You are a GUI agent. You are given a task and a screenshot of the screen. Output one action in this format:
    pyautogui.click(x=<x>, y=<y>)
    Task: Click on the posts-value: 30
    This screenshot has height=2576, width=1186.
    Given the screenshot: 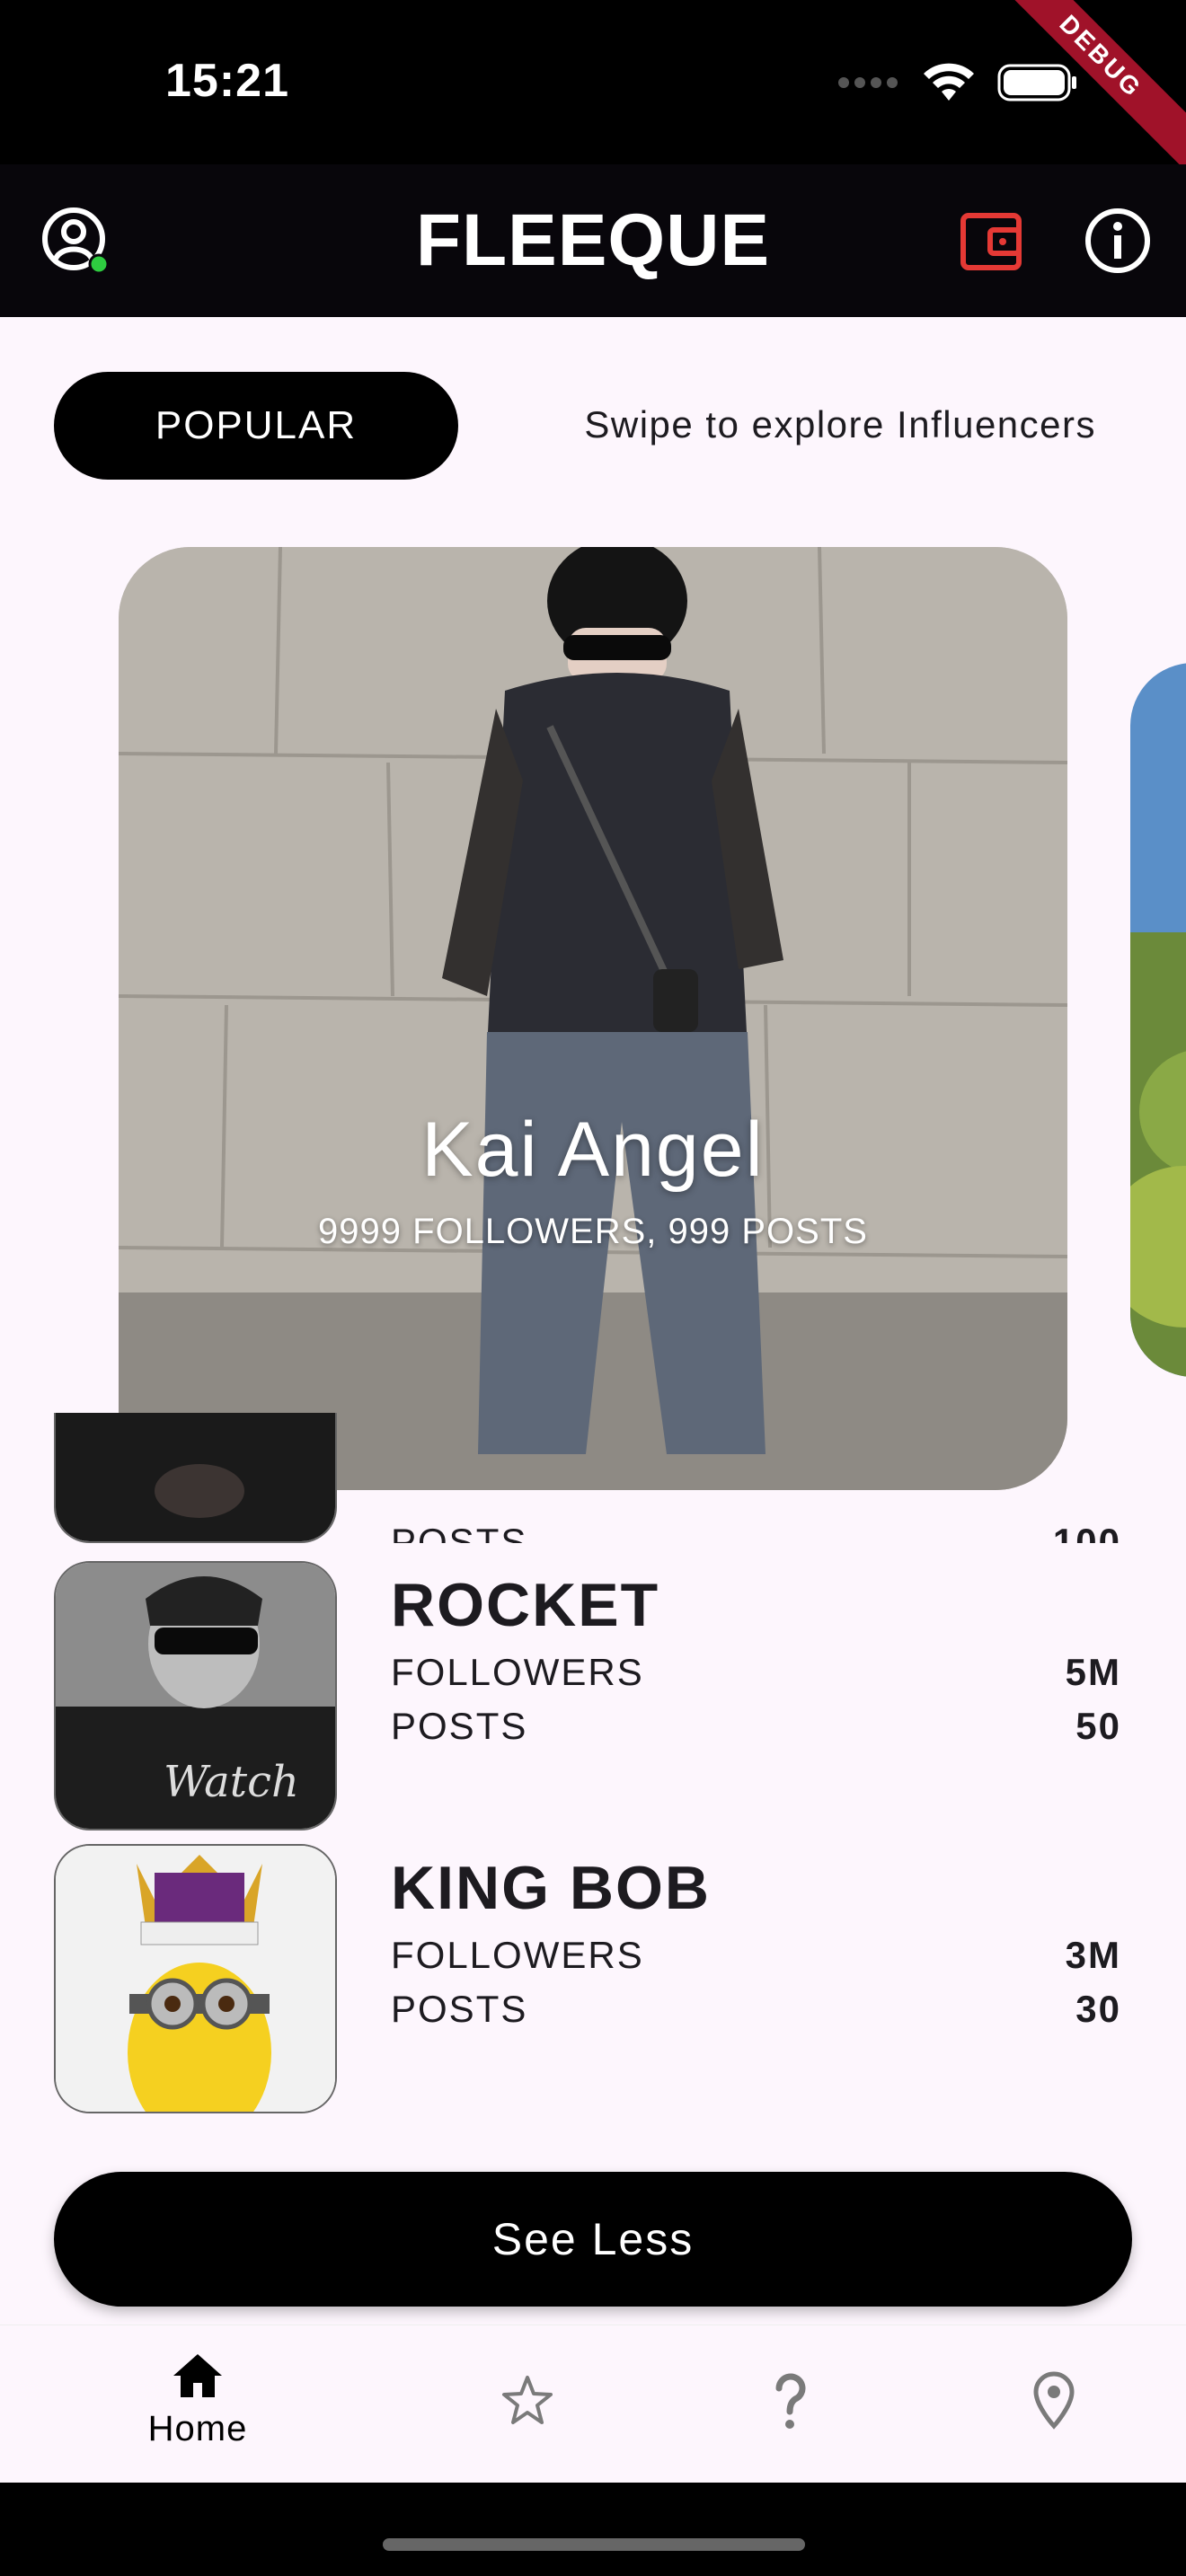 What is the action you would take?
    pyautogui.click(x=1098, y=2009)
    